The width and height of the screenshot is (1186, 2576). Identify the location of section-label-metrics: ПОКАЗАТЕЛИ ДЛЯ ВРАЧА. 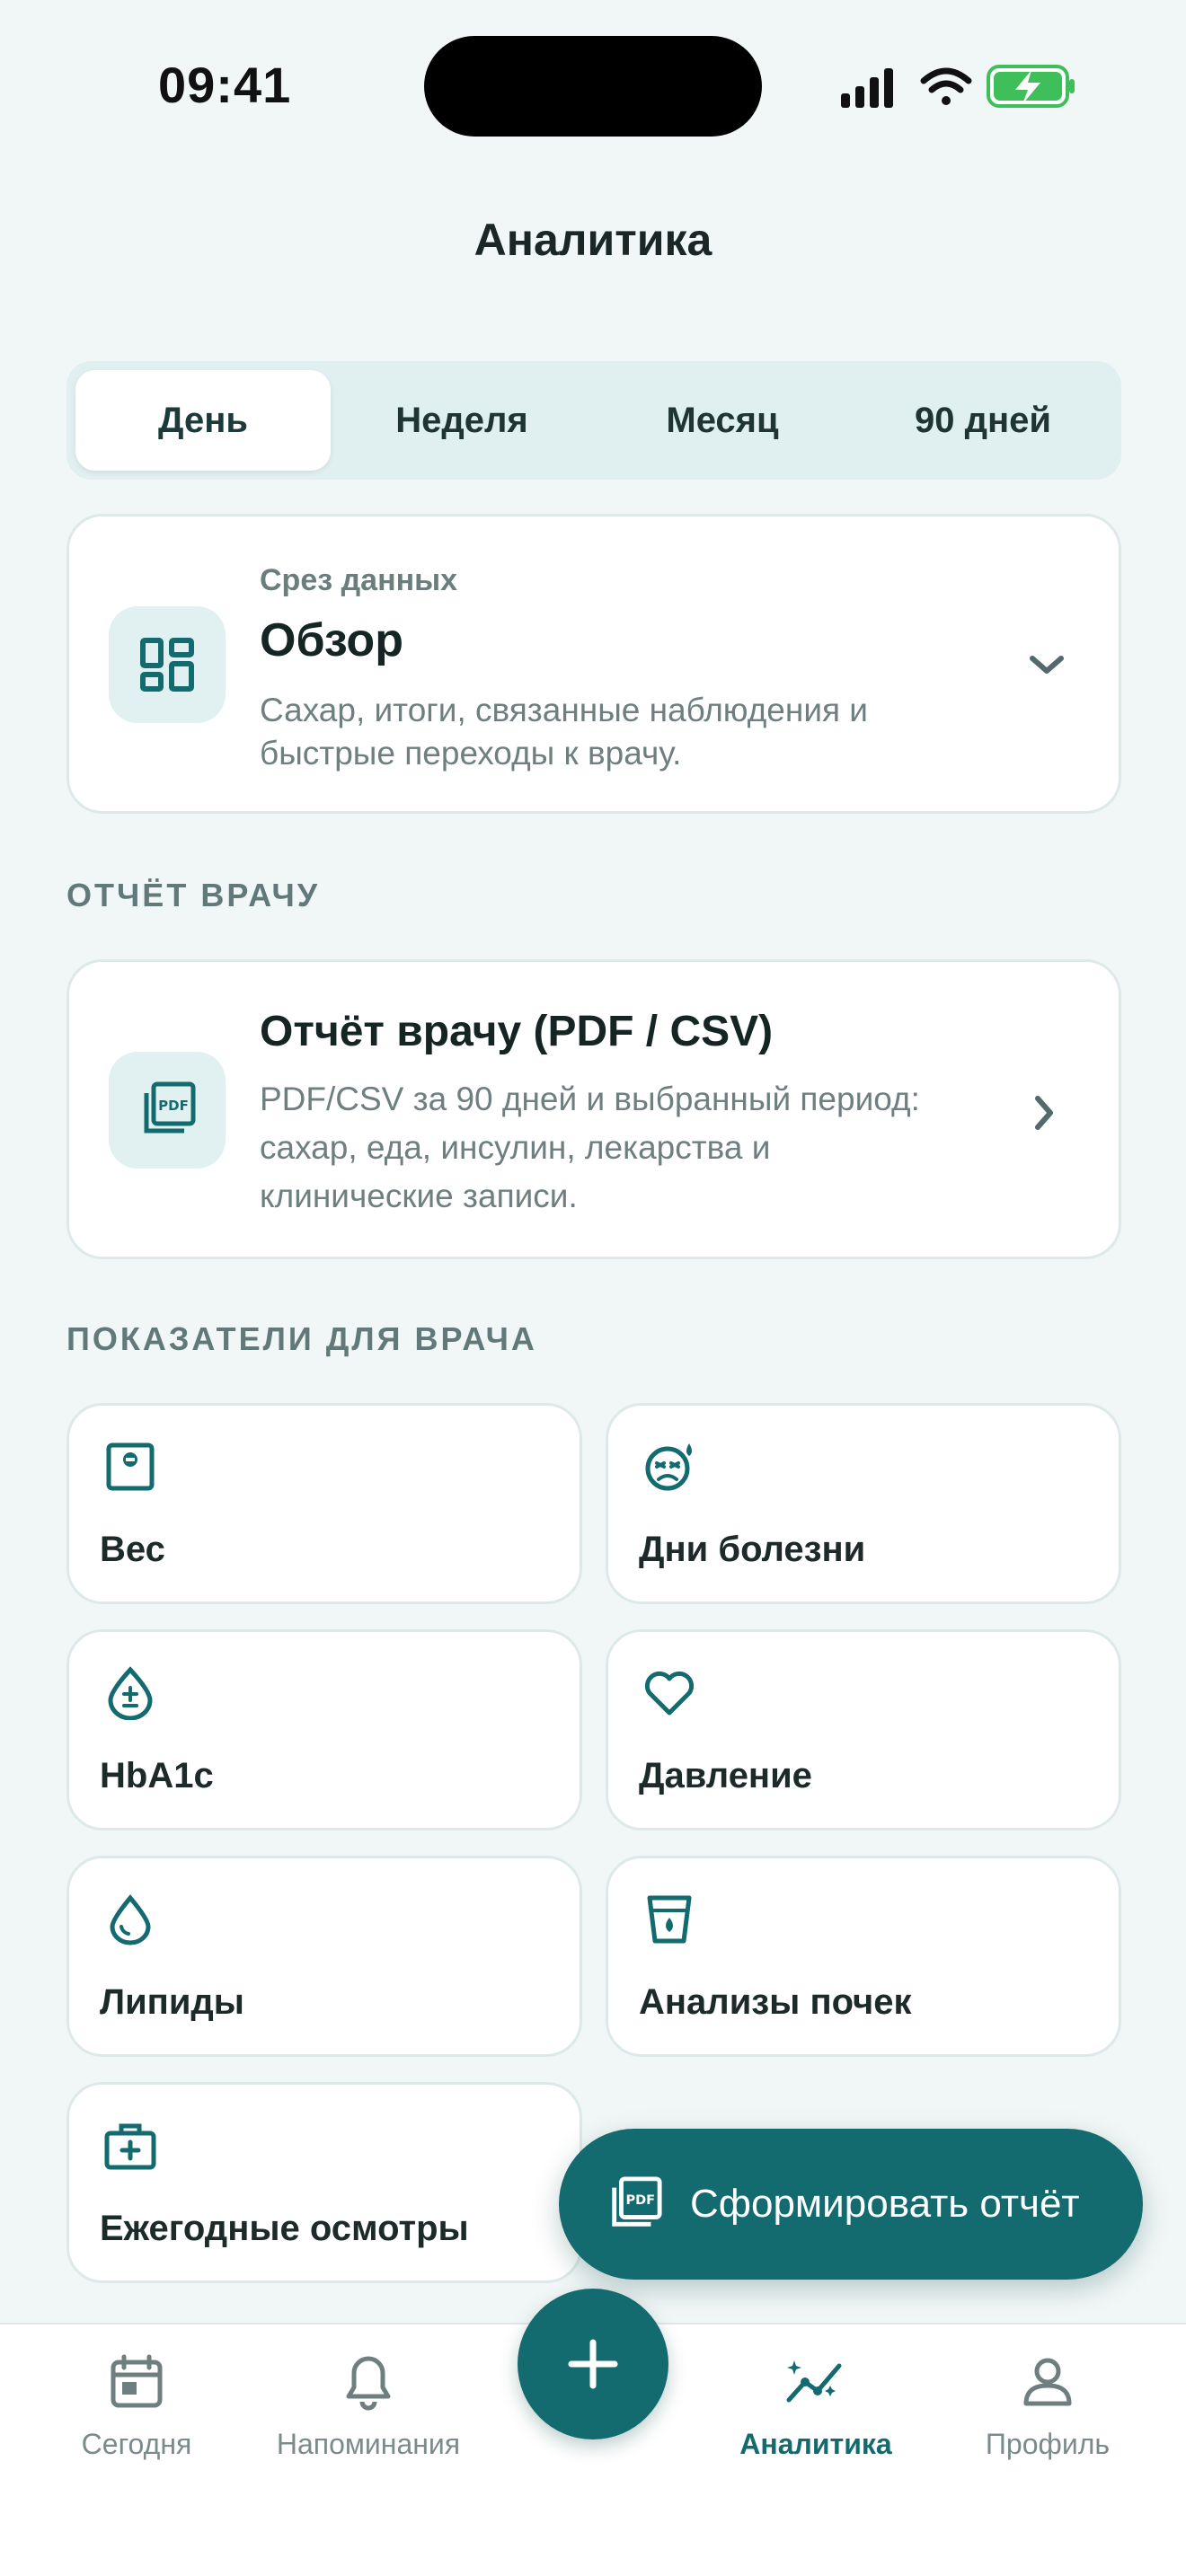
(301, 1338).